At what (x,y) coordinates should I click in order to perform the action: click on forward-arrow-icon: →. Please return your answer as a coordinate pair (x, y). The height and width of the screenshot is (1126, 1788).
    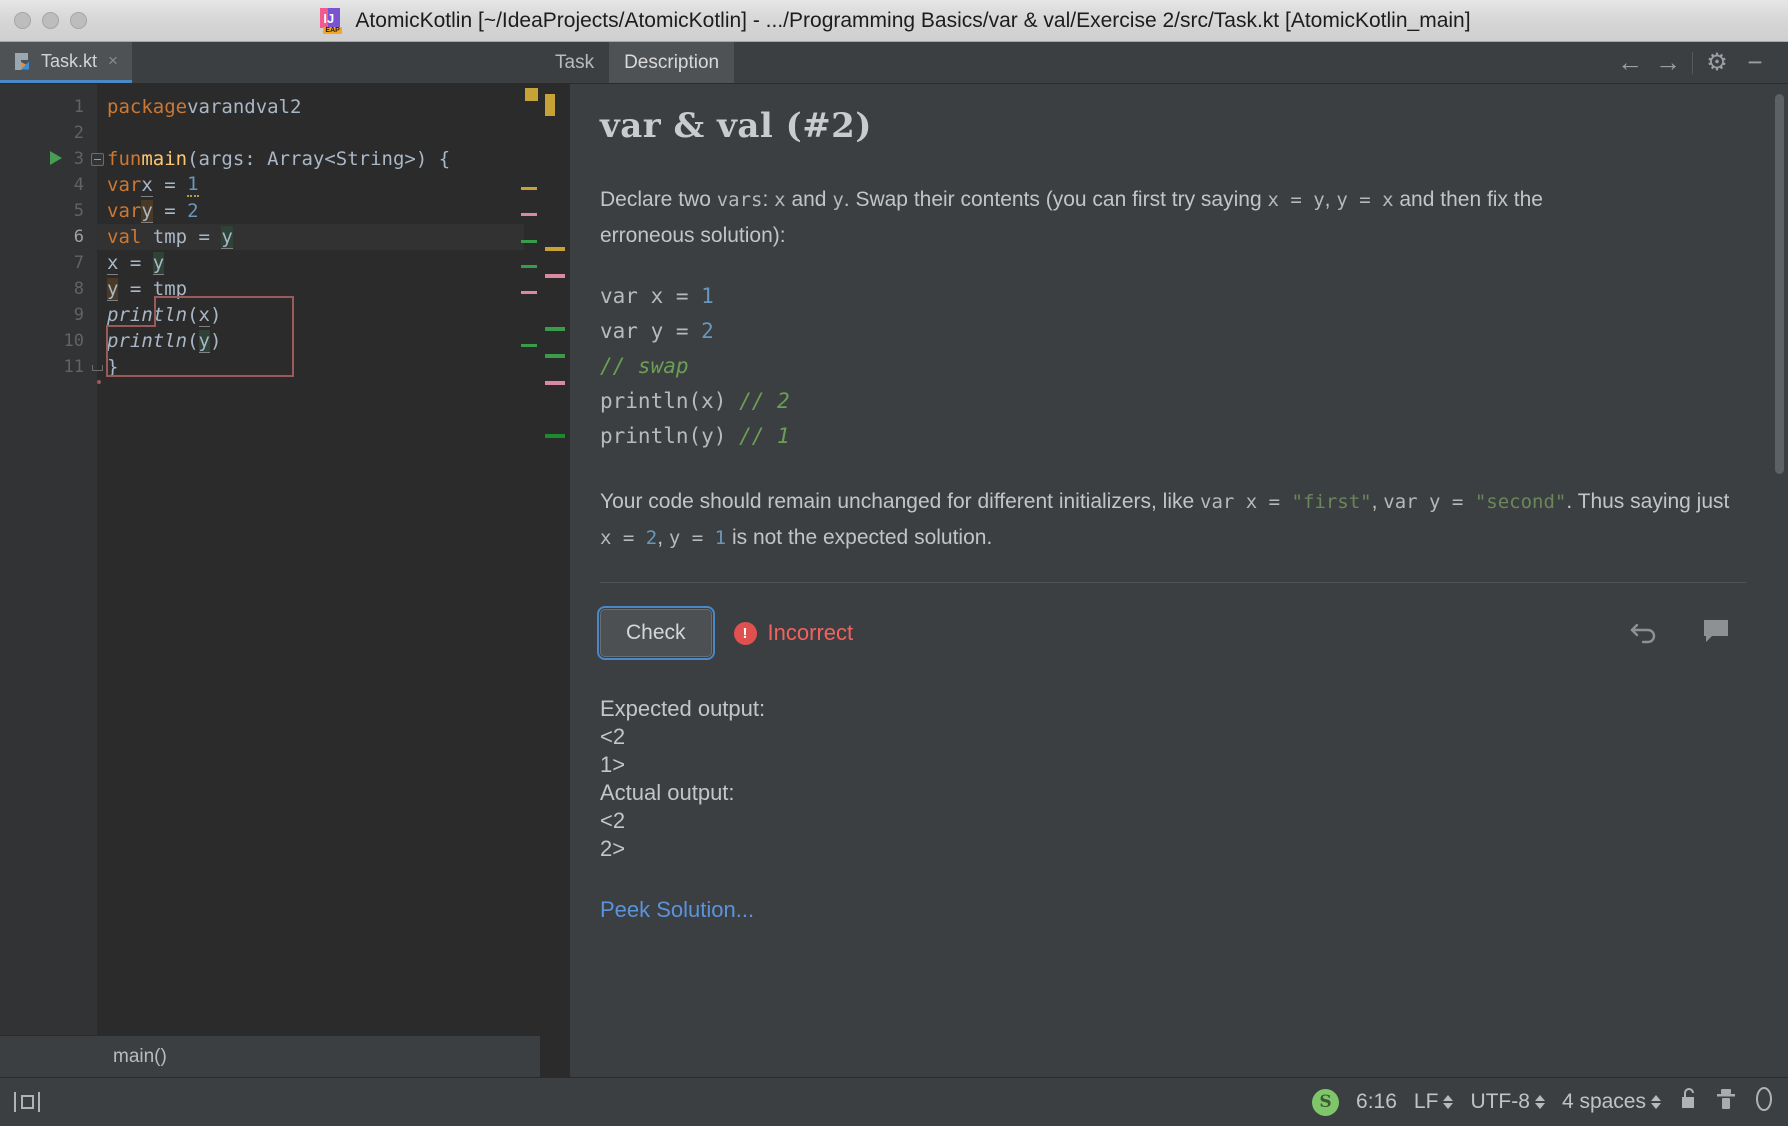
    Looking at the image, I should click on (1668, 63).